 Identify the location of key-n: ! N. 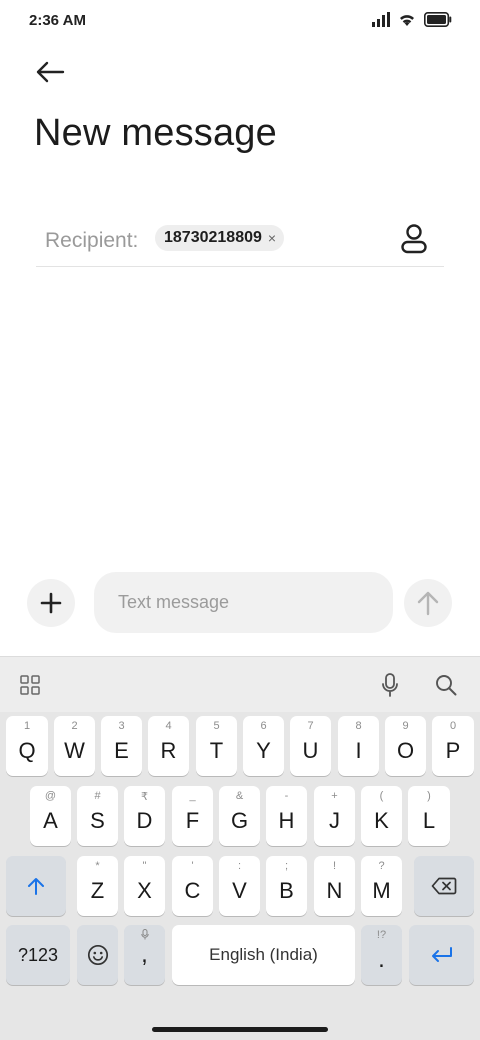
(334, 886).